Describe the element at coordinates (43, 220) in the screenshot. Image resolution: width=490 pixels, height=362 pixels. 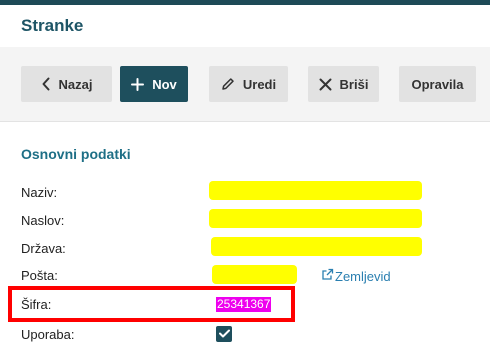
I see `naslov-label: Naslov:` at that location.